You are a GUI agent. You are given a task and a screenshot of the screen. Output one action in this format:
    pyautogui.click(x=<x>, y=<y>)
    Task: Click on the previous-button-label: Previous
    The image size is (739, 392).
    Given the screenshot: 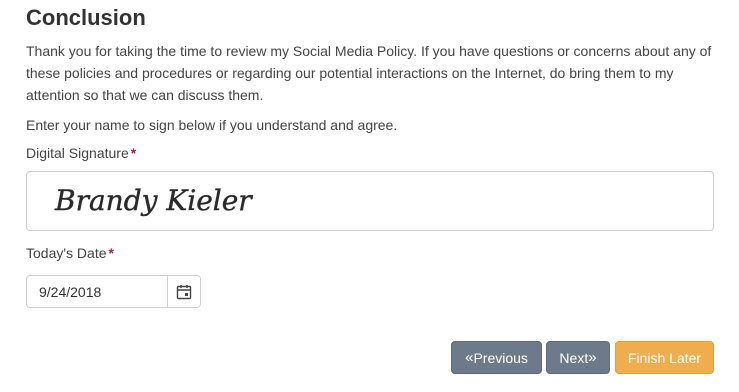 What is the action you would take?
    pyautogui.click(x=500, y=357)
    